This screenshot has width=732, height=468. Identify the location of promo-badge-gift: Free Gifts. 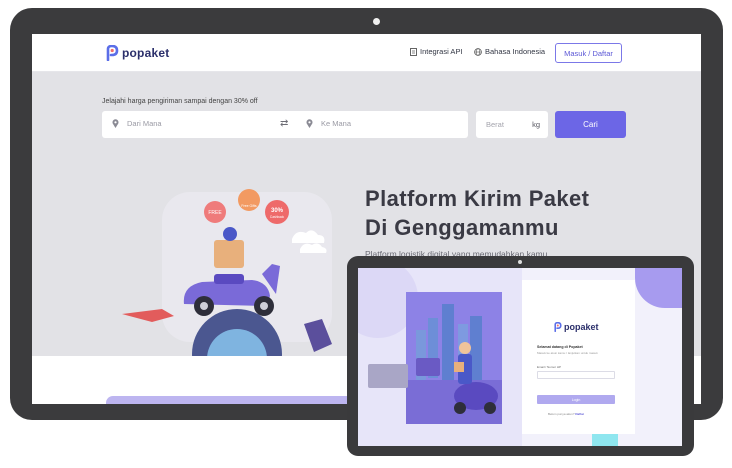
(249, 200).